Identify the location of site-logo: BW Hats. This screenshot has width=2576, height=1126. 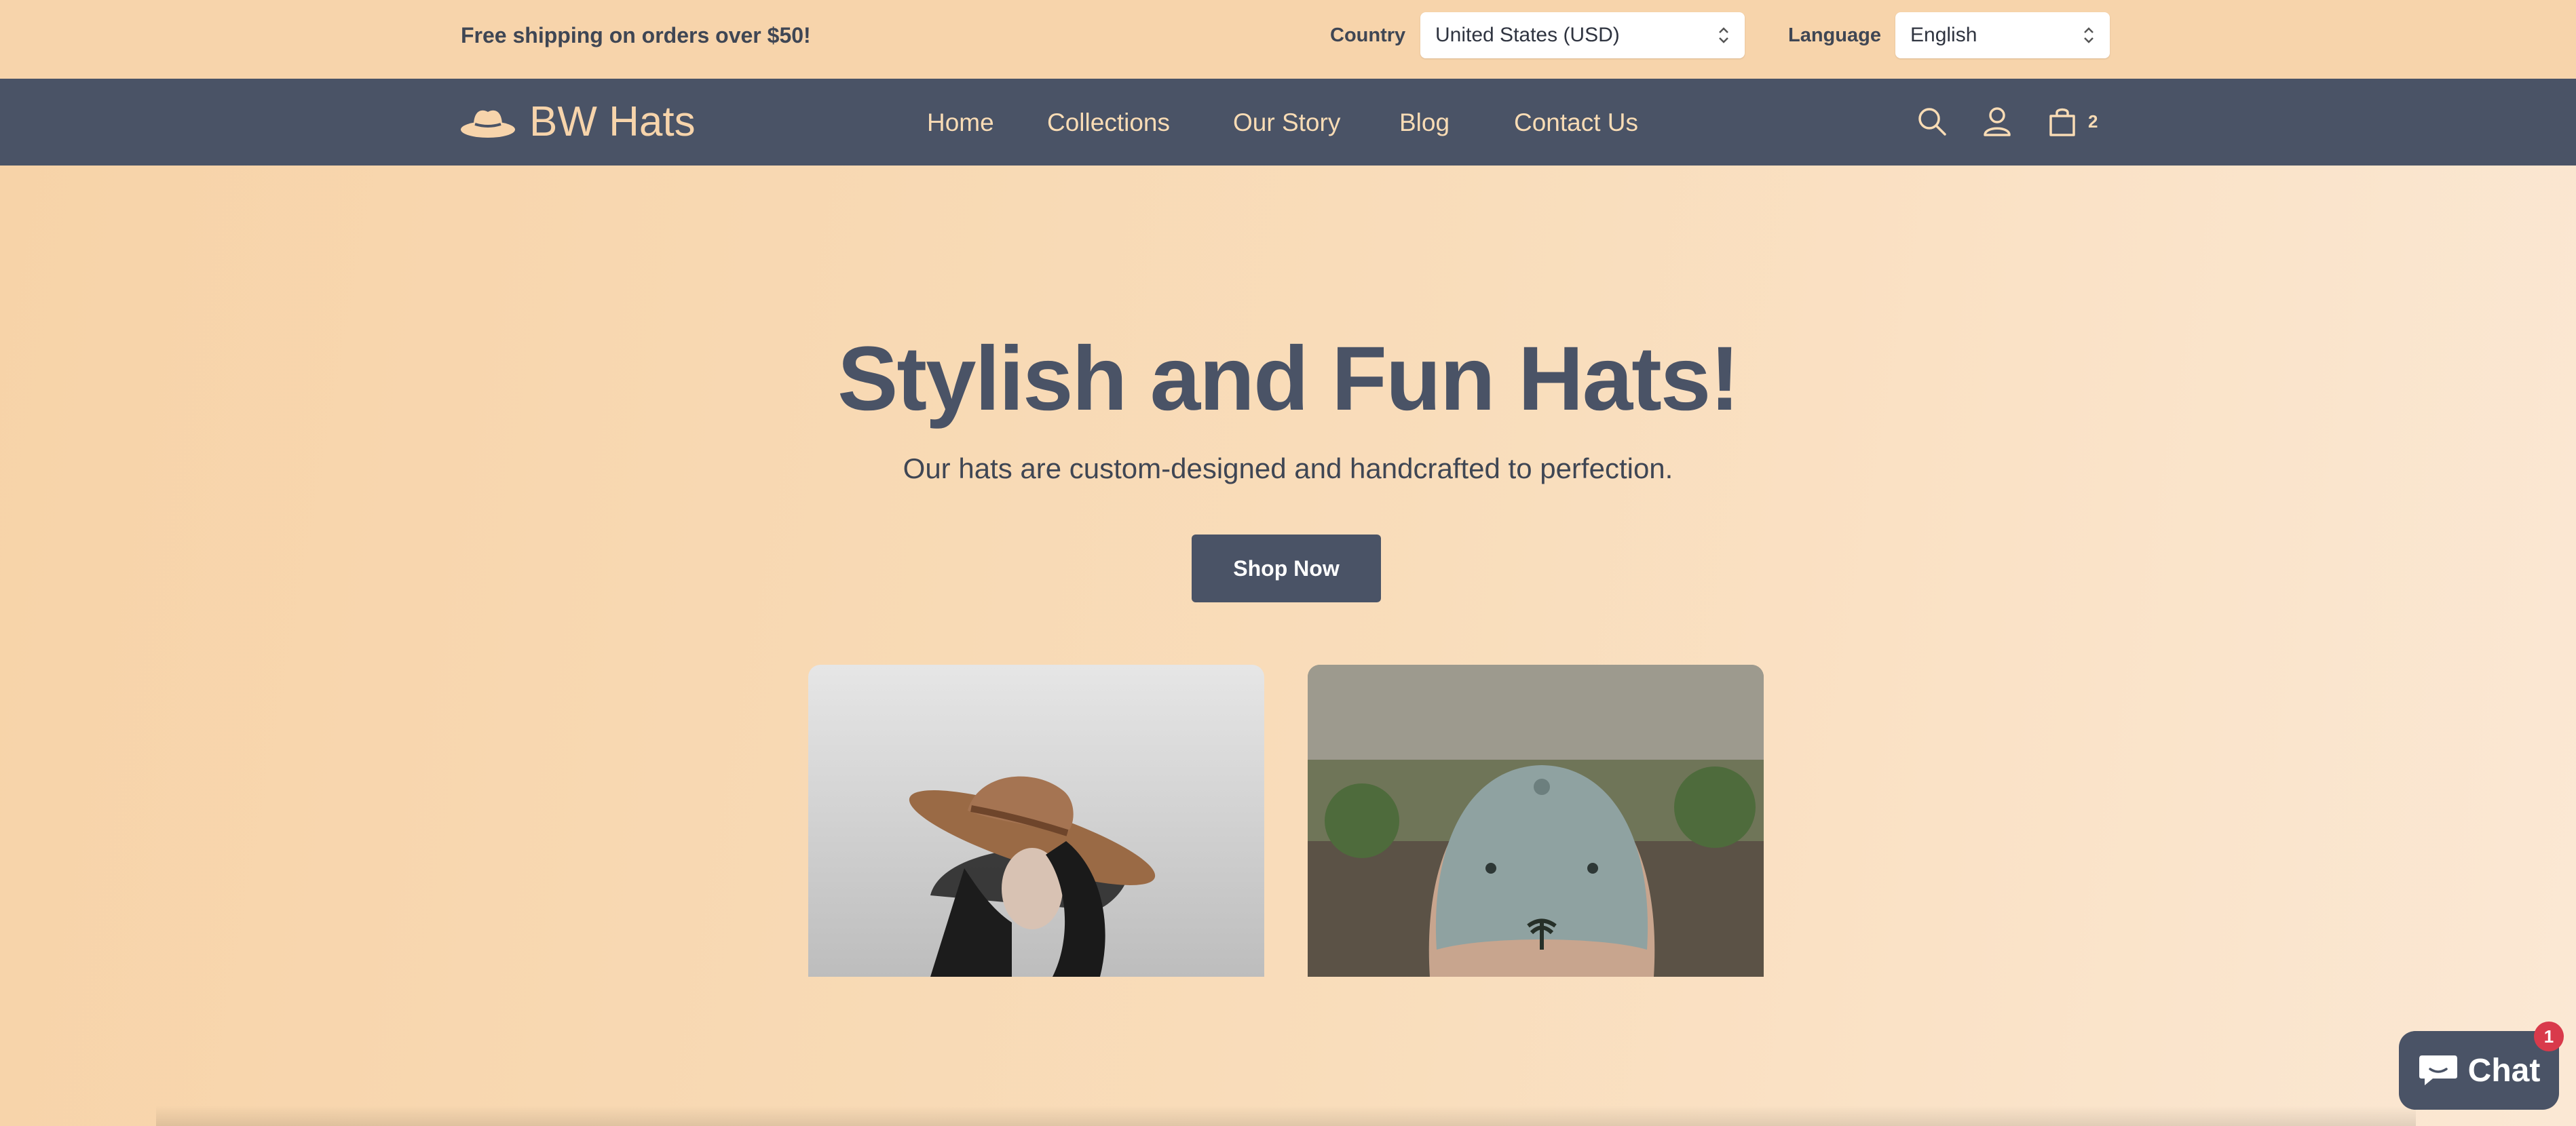
(578, 122).